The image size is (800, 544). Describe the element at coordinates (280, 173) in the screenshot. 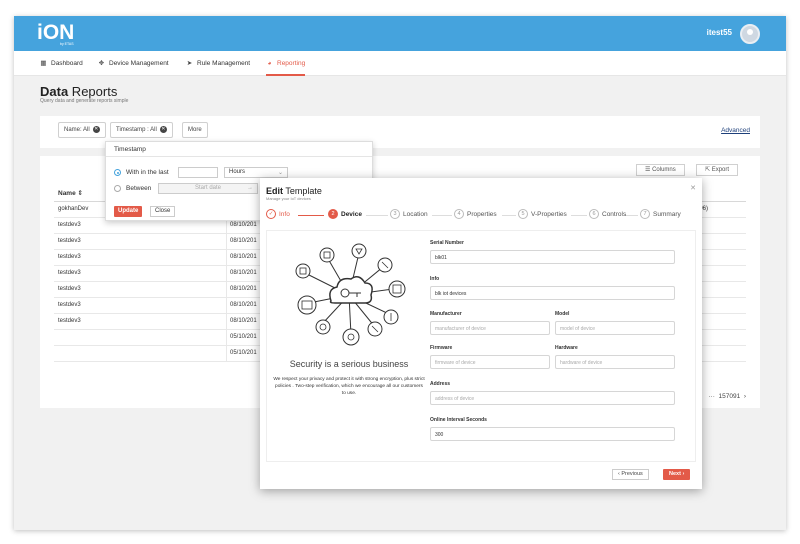

I see `chevron-down-icon: ⌄` at that location.